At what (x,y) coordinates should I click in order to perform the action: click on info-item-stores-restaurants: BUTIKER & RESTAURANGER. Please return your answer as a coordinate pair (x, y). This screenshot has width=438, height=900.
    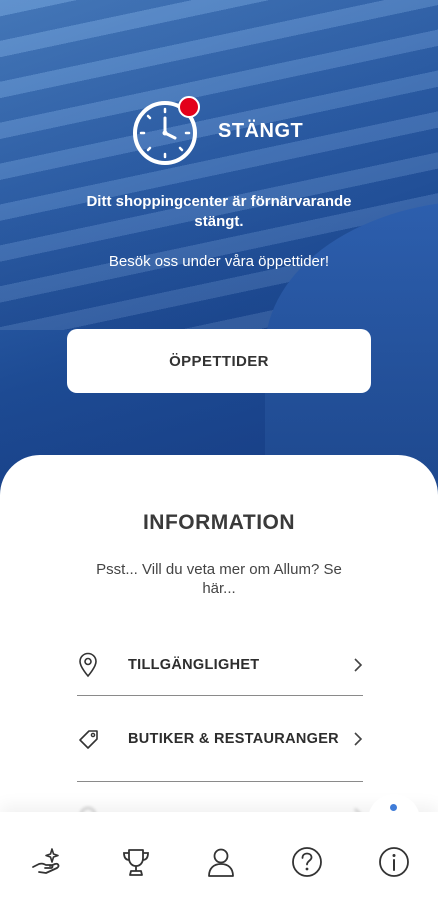
    Looking at the image, I should click on (220, 739).